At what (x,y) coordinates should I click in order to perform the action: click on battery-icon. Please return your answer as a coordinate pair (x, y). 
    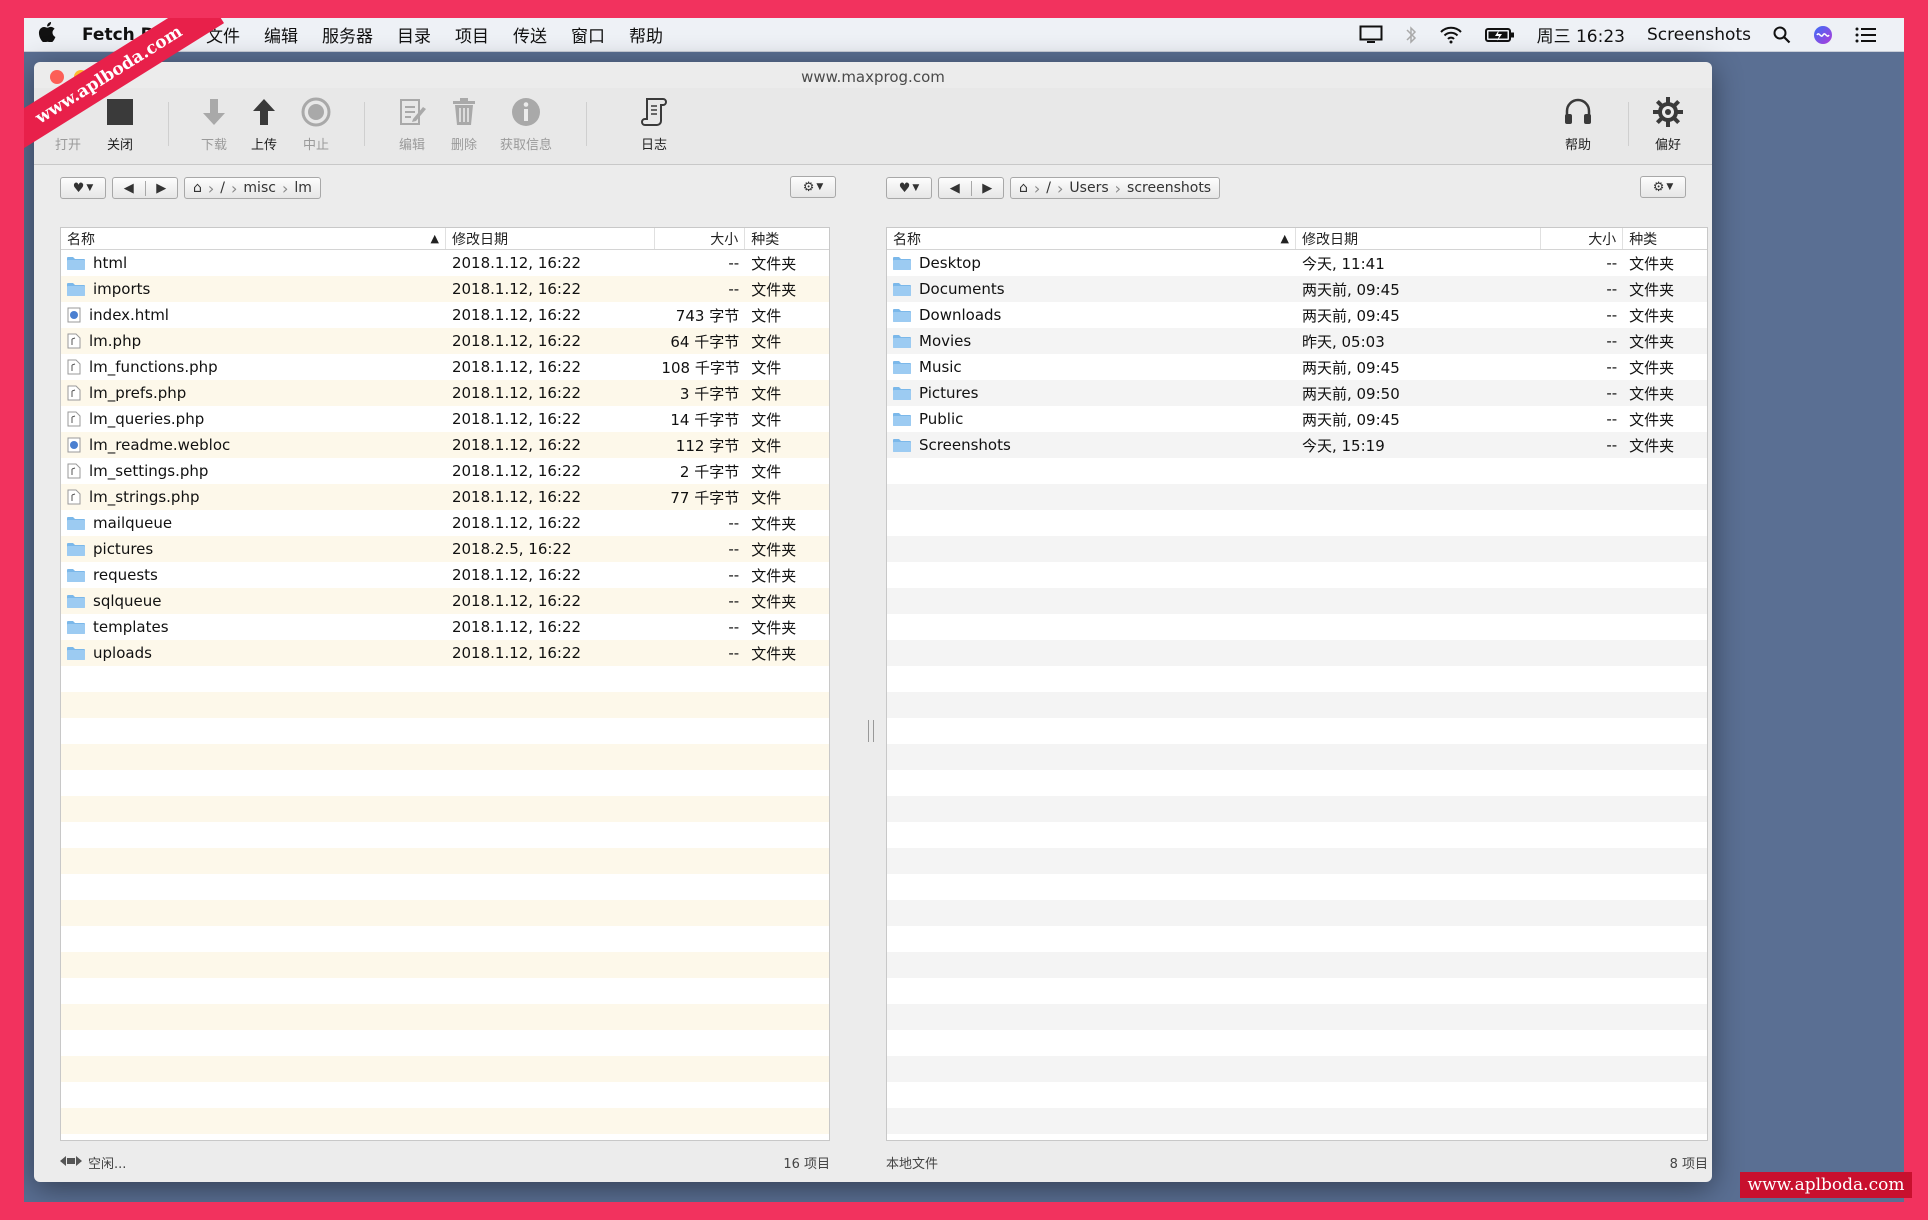
    Looking at the image, I should click on (1500, 35).